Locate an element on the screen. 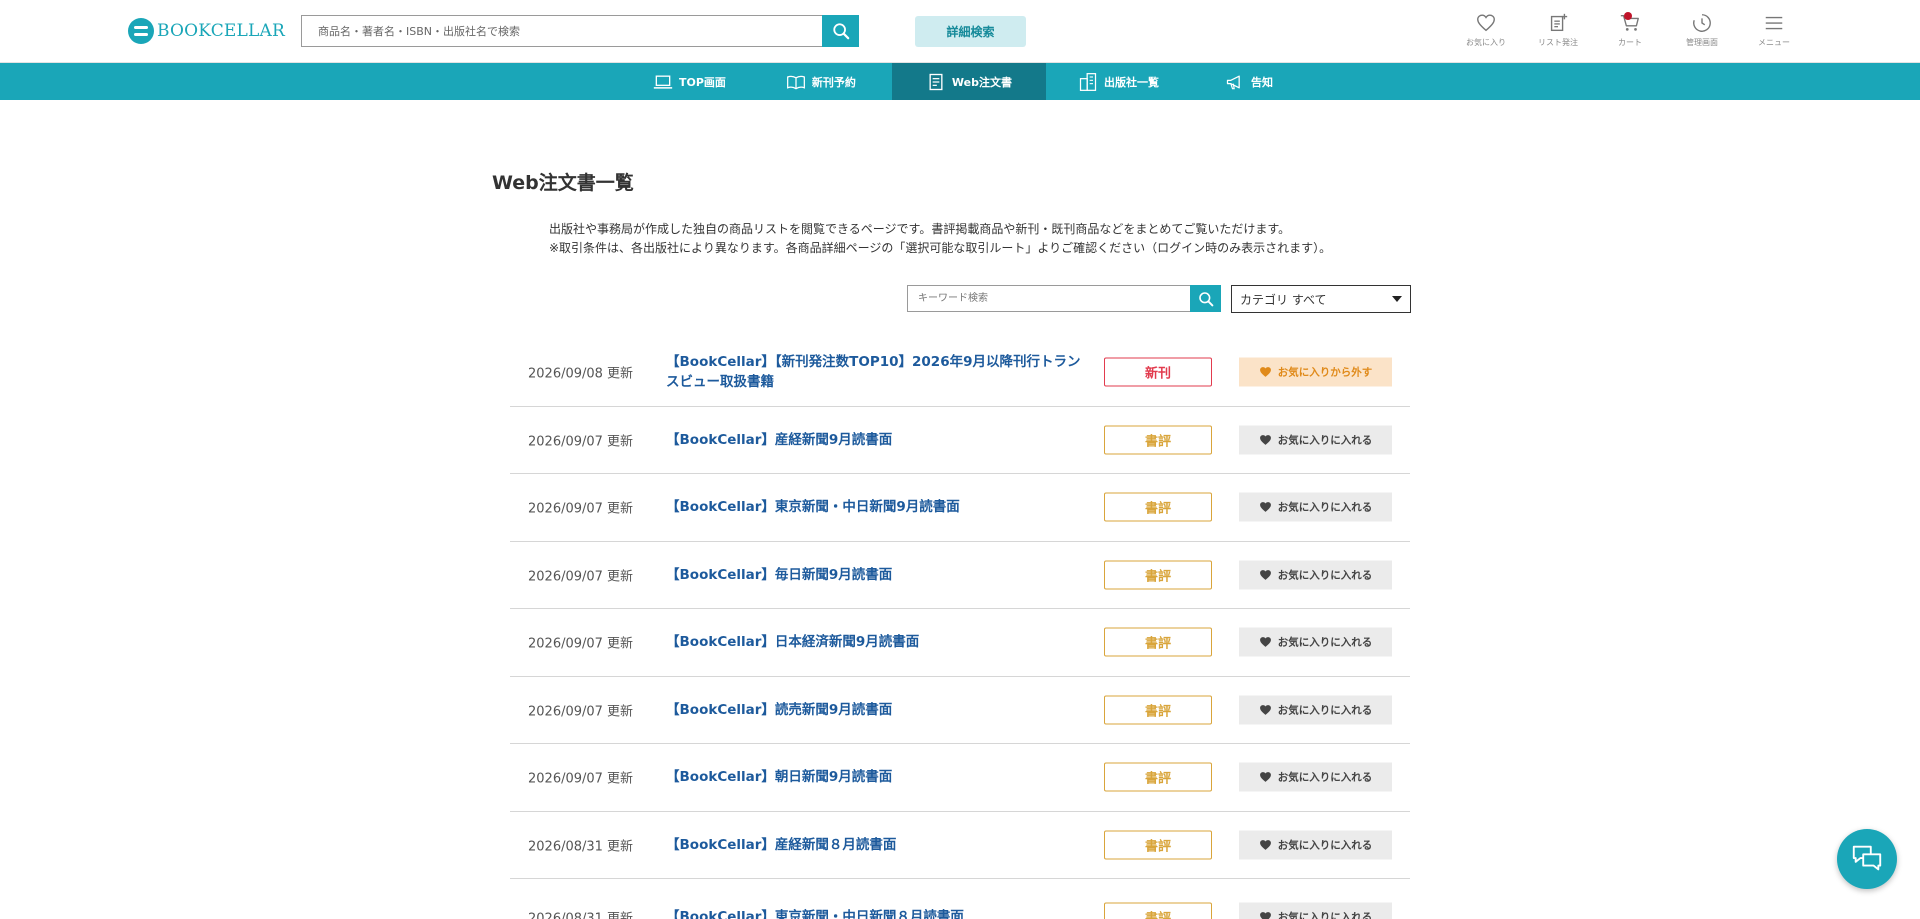 The image size is (1920, 919). order-title-link: 【BookCellar】日本経済新聞9月読書面 is located at coordinates (876, 642).